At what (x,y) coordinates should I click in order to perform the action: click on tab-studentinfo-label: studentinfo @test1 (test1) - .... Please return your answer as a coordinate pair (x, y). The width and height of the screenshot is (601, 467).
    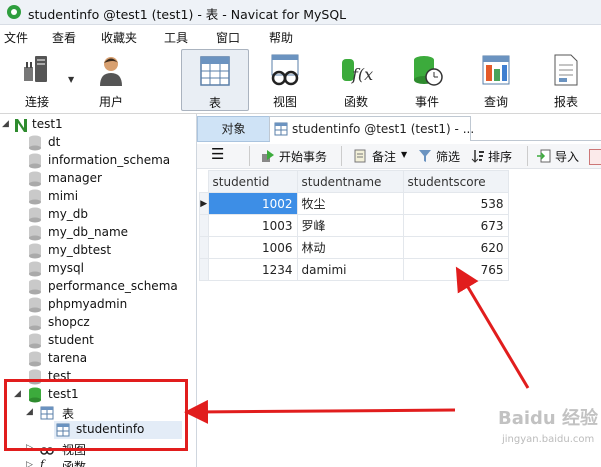
    Looking at the image, I should click on (383, 129).